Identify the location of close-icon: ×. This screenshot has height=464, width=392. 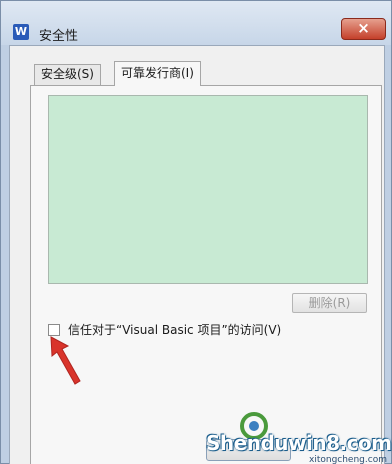
(363, 29).